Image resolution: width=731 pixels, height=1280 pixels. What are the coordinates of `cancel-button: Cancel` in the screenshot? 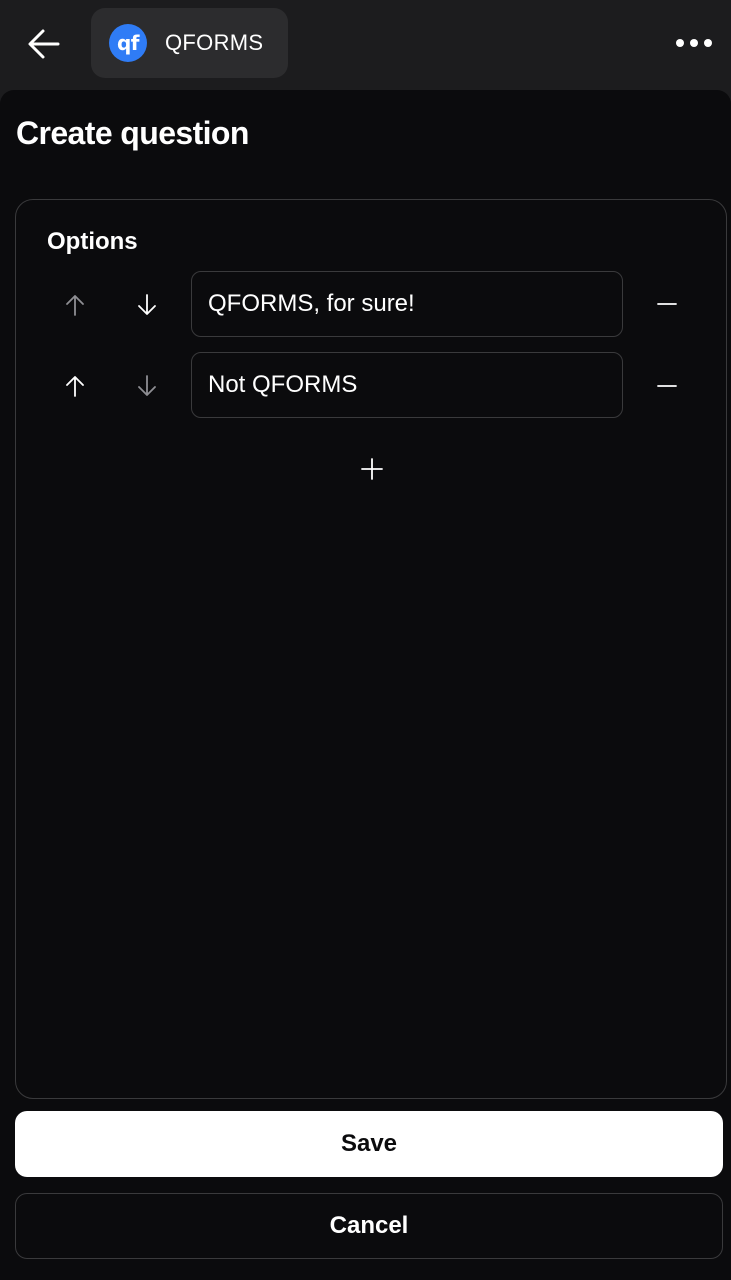 It's located at (369, 1226).